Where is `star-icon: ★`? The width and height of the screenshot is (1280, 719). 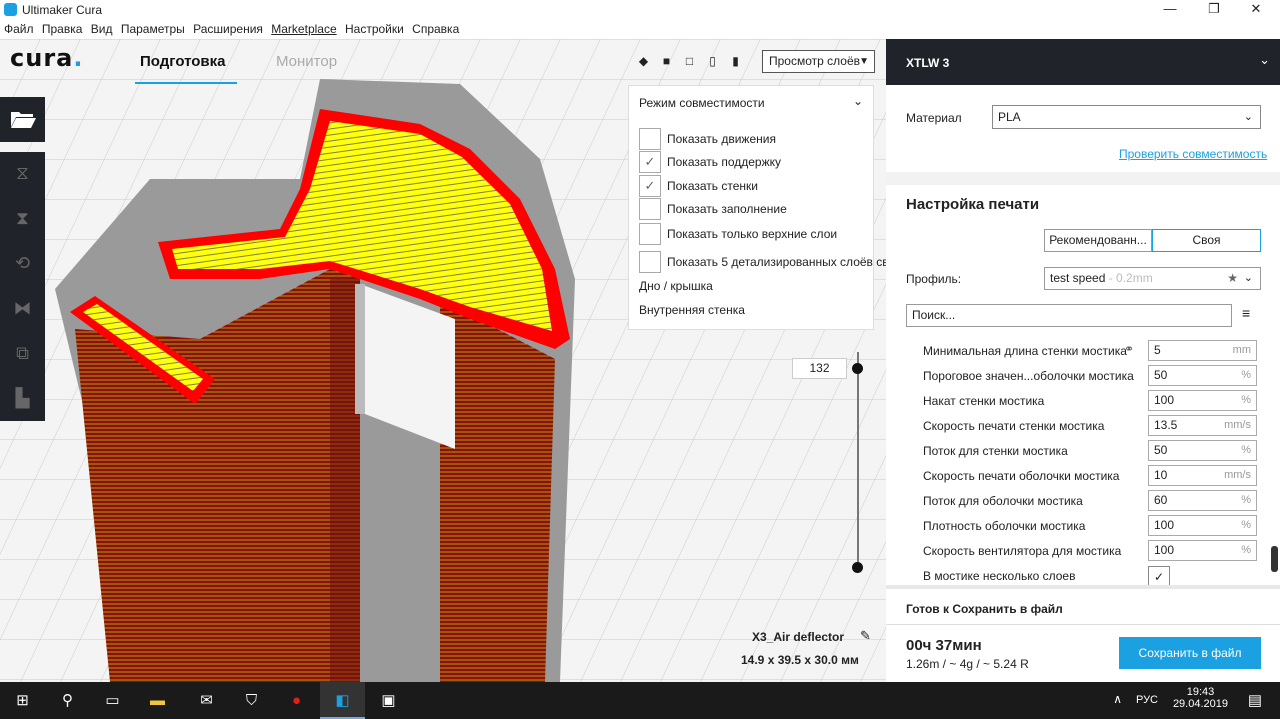 star-icon: ★ is located at coordinates (1232, 278).